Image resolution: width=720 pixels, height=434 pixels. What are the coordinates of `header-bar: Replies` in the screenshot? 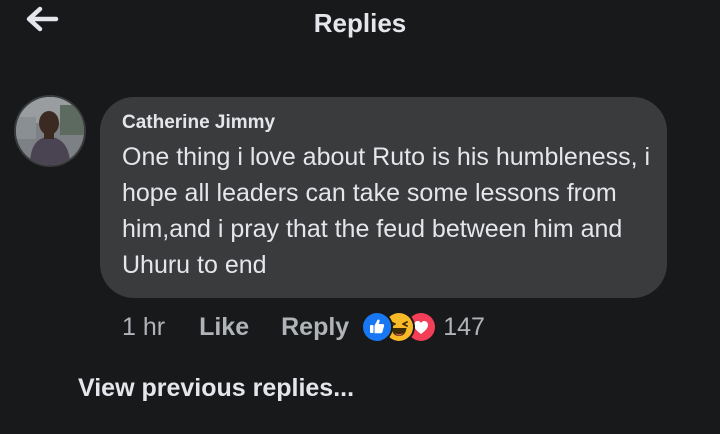 It's located at (360, 24).